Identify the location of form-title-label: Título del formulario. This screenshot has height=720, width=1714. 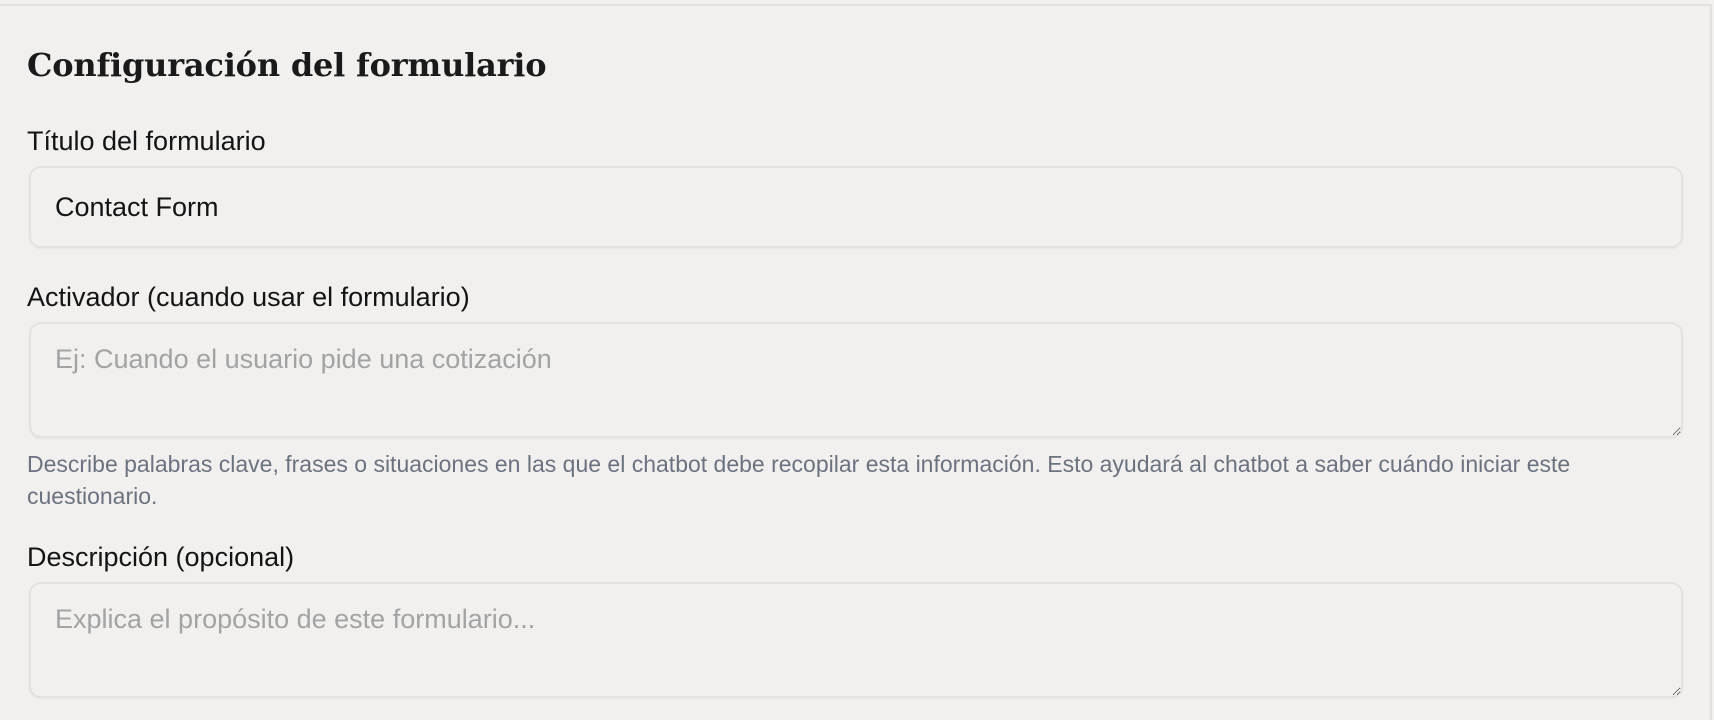
(146, 141).